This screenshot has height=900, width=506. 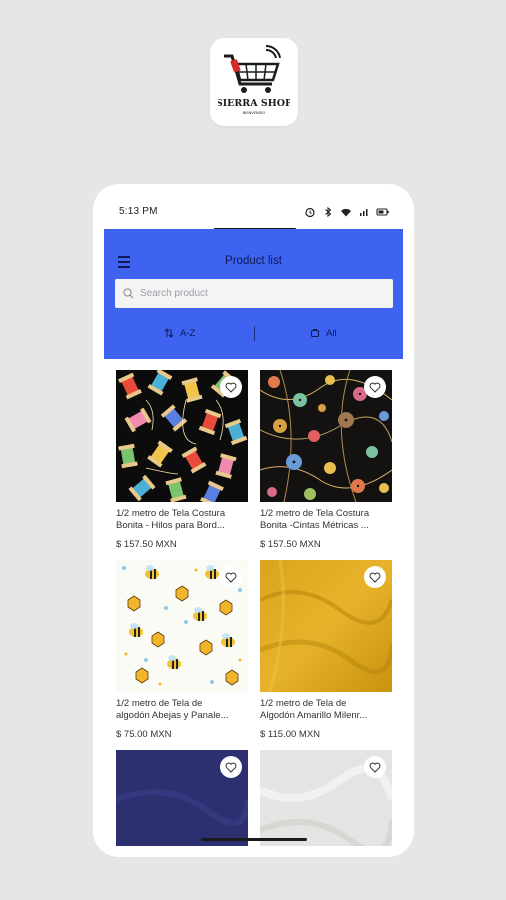 I want to click on alarm-icon, so click(x=310, y=211).